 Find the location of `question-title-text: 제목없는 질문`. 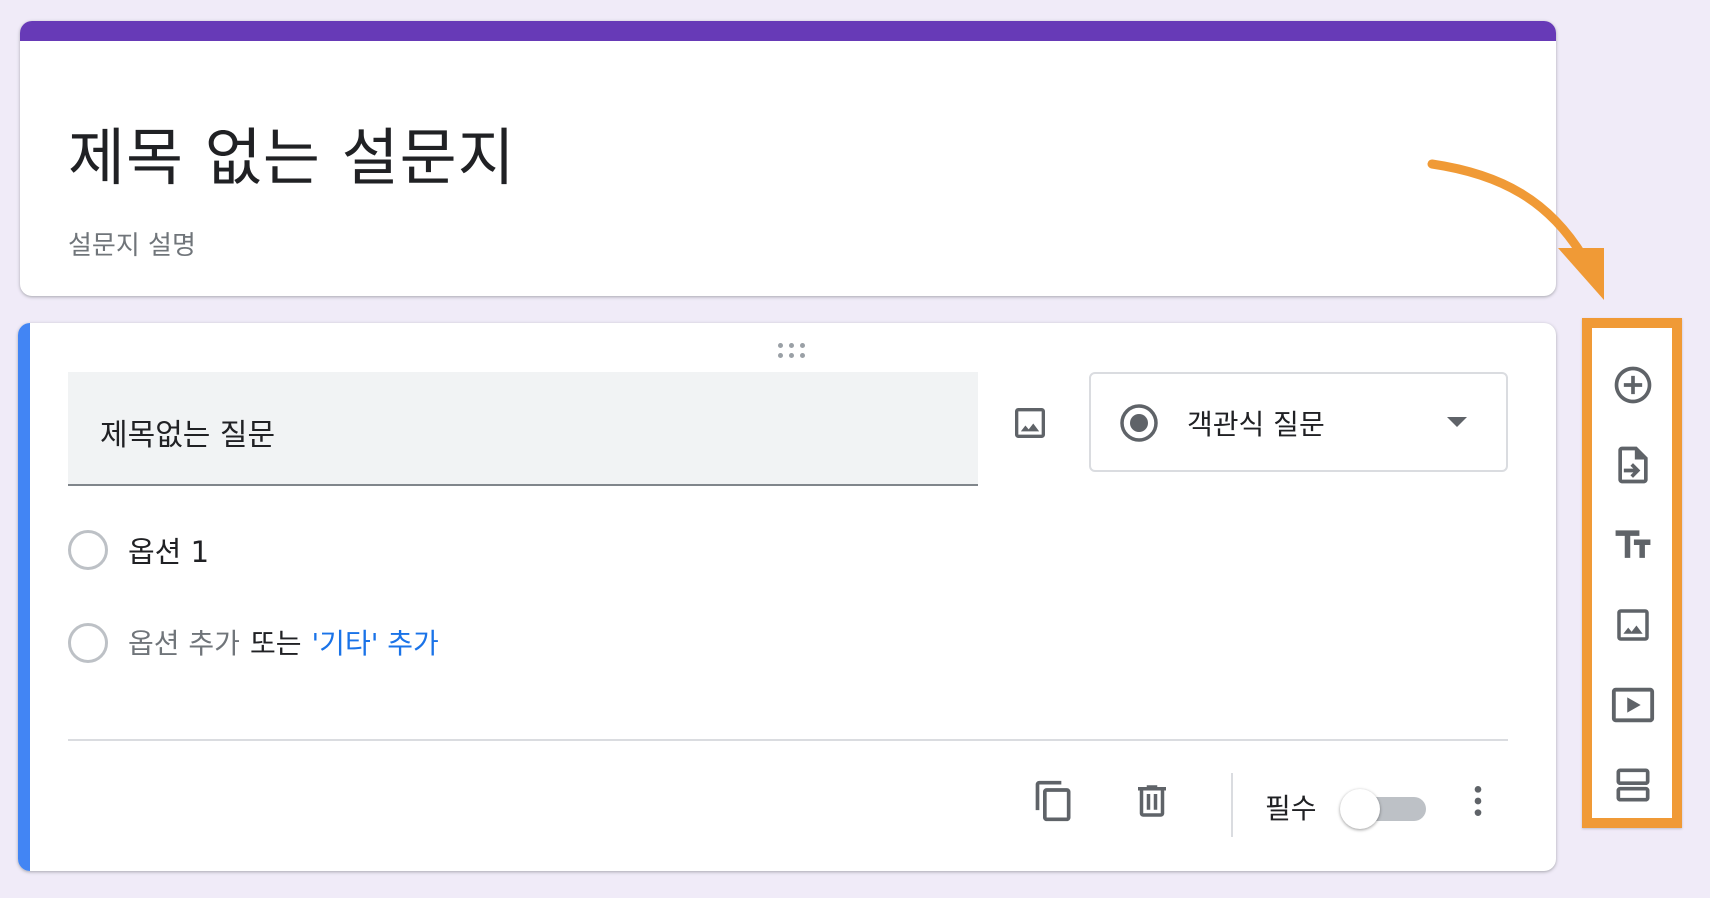

question-title-text: 제목없는 질문 is located at coordinates (187, 432).